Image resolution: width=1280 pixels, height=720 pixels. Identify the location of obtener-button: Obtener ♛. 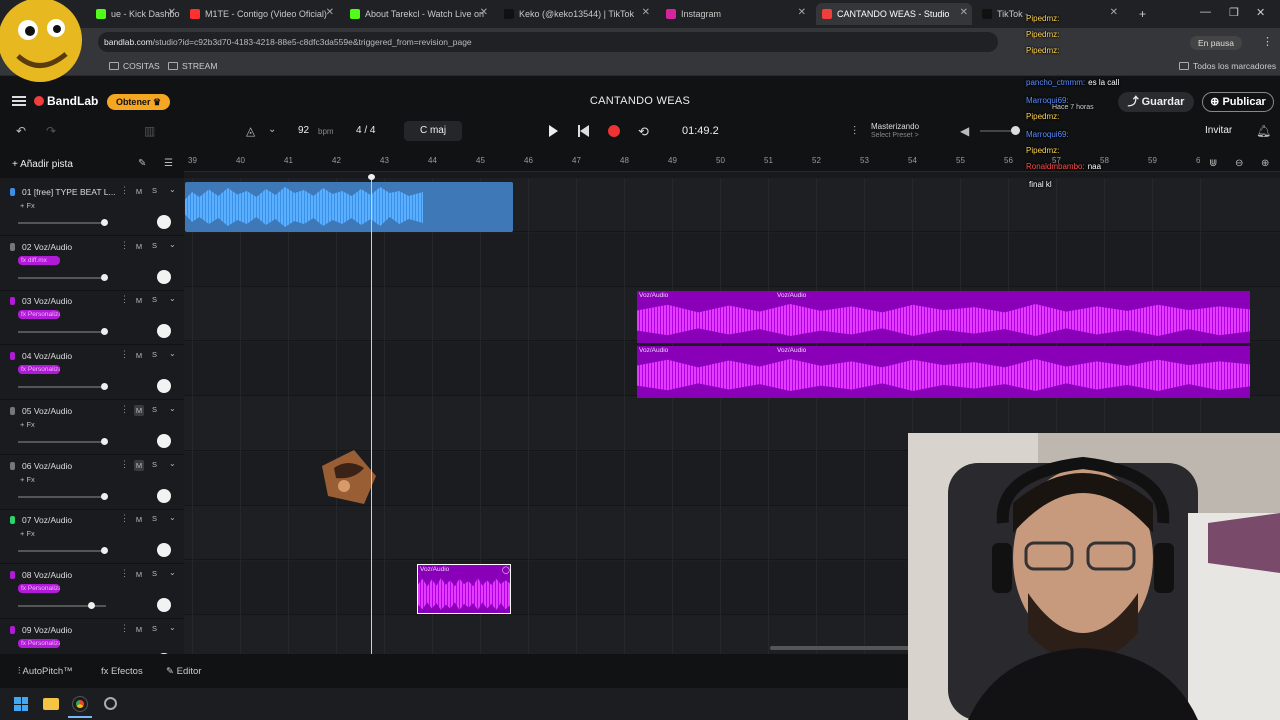
(138, 102).